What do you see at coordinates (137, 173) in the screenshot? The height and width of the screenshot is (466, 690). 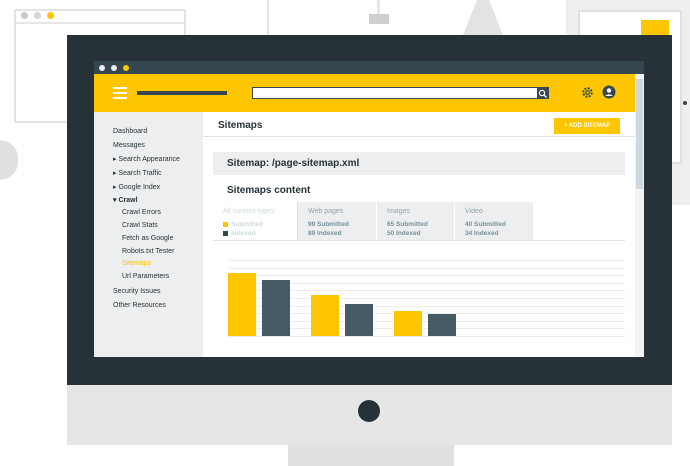 I see `sidebar-item-search-traffic: ▸ Search Traffic` at bounding box center [137, 173].